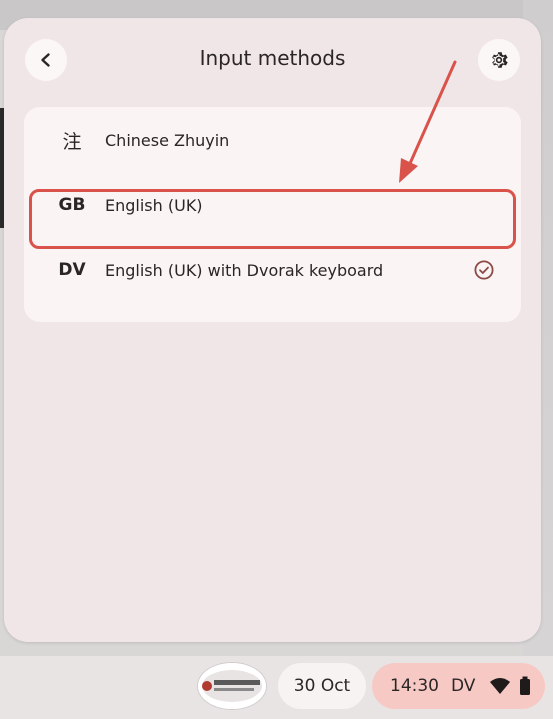 This screenshot has height=719, width=553. I want to click on status-tray-button: 14:30 DV, so click(458, 686).